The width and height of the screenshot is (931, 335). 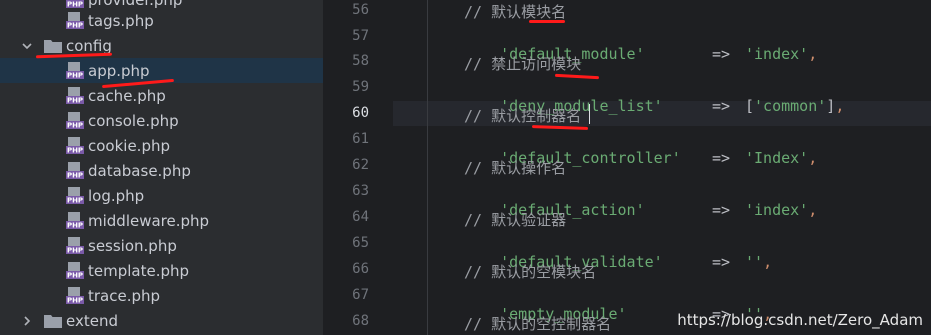 What do you see at coordinates (360, 61) in the screenshot?
I see `line-number: 58` at bounding box center [360, 61].